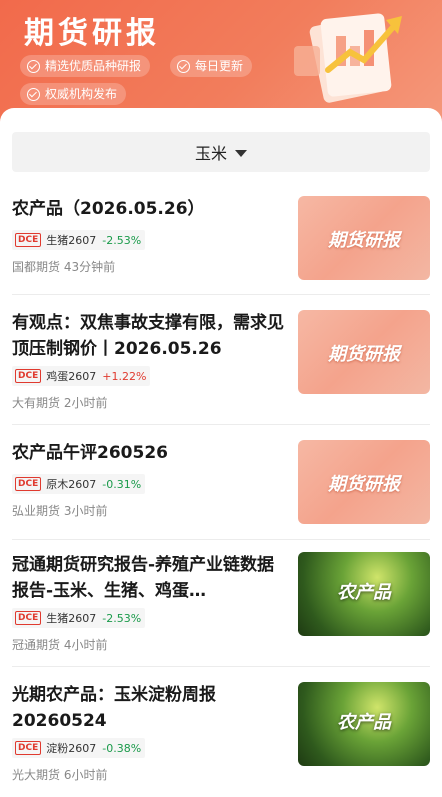 This screenshot has height=797, width=442. What do you see at coordinates (124, 376) in the screenshot?
I see `change-percent: +1.22%` at bounding box center [124, 376].